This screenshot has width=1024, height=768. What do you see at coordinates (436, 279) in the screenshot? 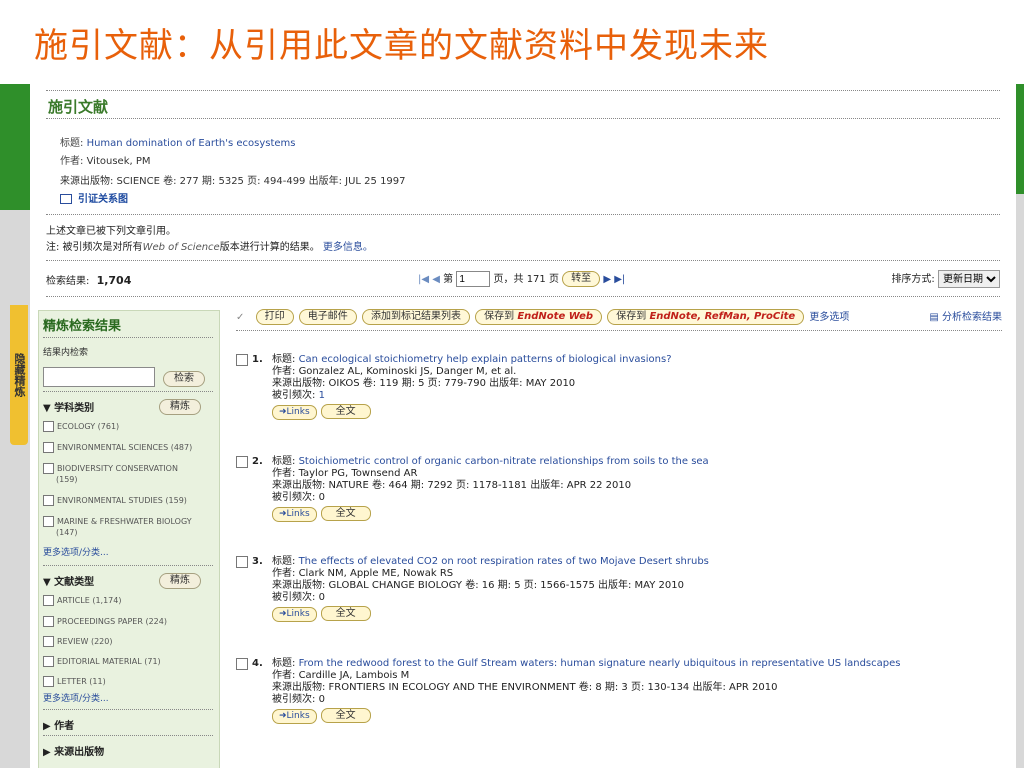
I see `prev-page-icon: ◀` at bounding box center [436, 279].